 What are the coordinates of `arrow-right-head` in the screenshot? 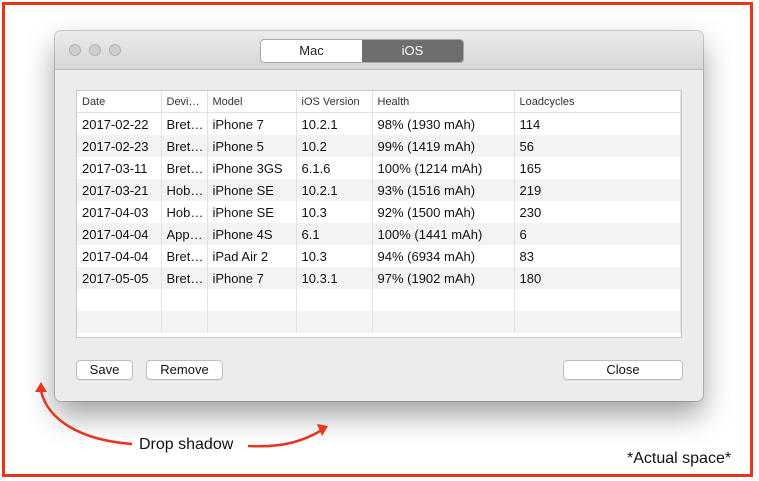 It's located at (322, 430).